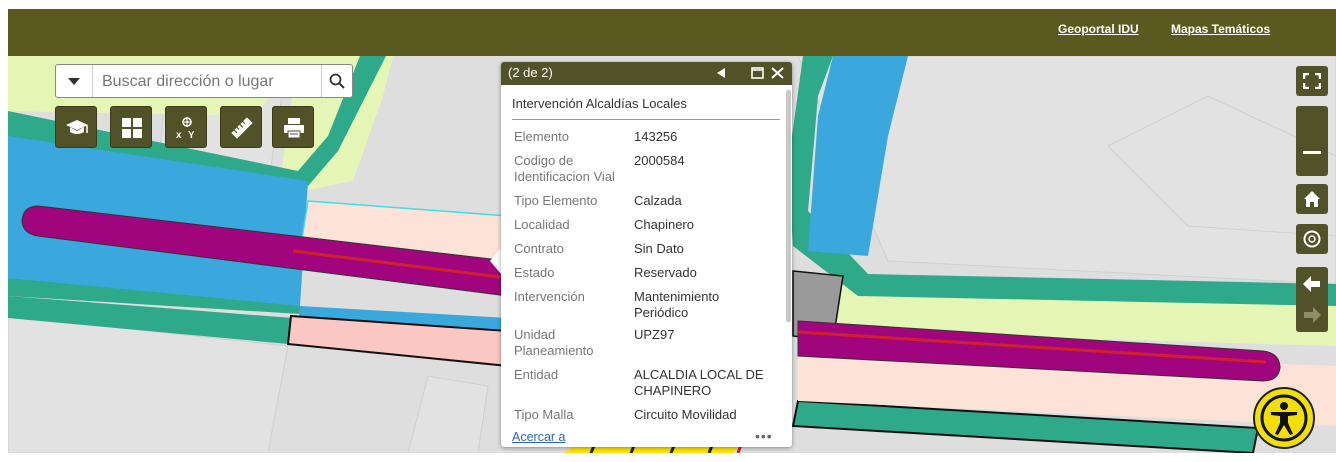 The image size is (1336, 462). What do you see at coordinates (764, 436) in the screenshot?
I see `more-actions-button: •••` at bounding box center [764, 436].